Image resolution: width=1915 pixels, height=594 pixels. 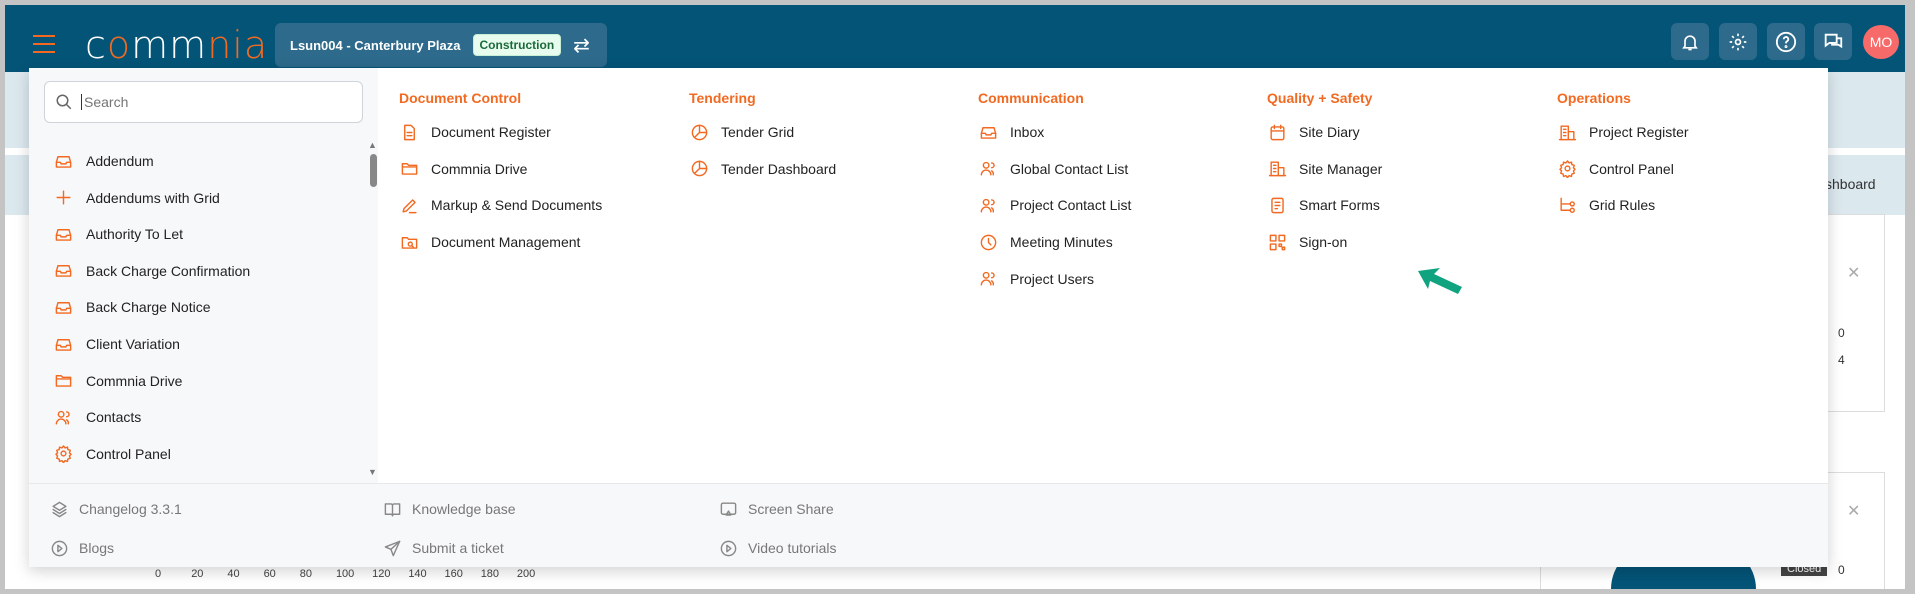 I want to click on axis-tick-label: 40, so click(x=233, y=574).